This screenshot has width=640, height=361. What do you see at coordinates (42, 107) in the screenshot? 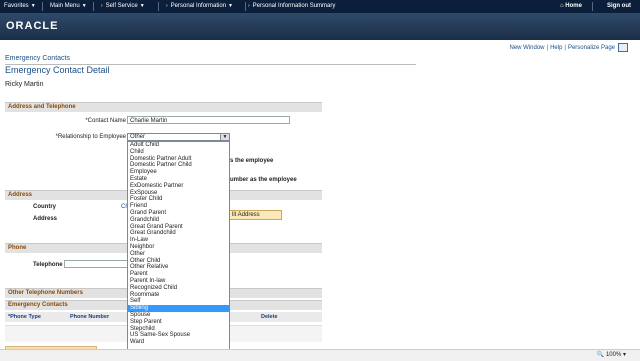
I see `section-title: Address and Telephone` at bounding box center [42, 107].